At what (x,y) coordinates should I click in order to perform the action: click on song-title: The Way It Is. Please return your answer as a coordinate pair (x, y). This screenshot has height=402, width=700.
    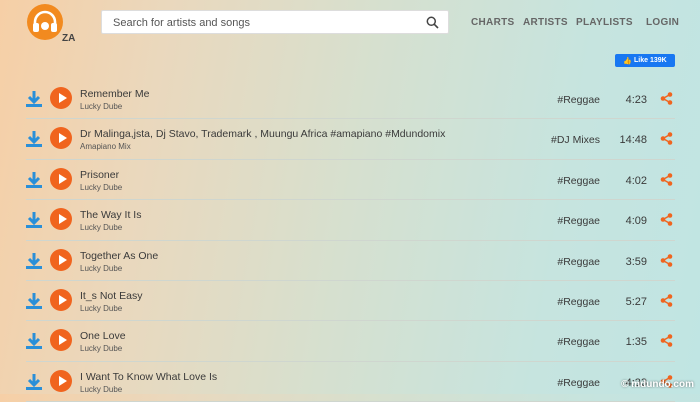
    Looking at the image, I should click on (110, 215).